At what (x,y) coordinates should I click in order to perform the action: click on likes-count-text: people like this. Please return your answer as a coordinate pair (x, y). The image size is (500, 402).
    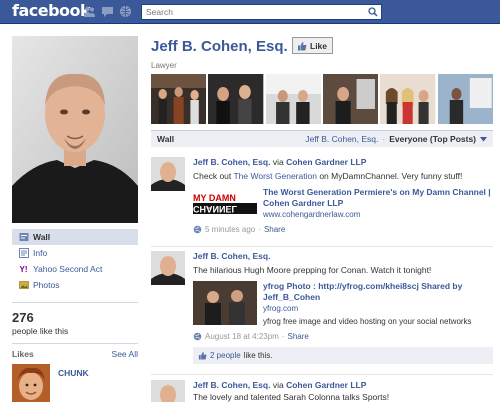
    Looking at the image, I should click on (40, 331).